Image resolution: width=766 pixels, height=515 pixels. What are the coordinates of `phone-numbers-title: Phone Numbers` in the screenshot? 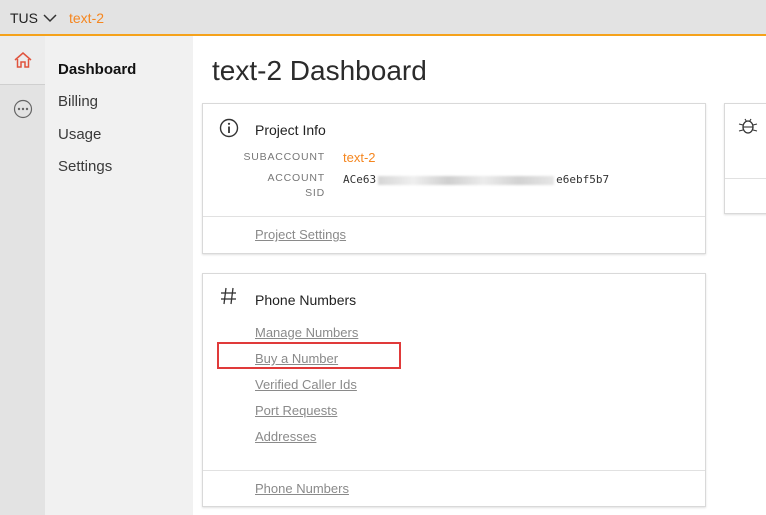 It's located at (306, 300).